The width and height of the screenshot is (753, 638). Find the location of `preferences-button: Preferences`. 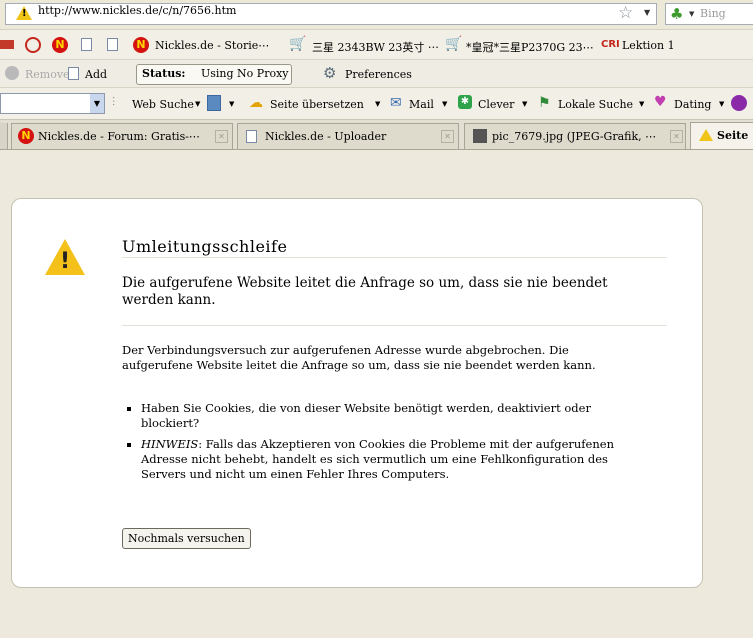

preferences-button: Preferences is located at coordinates (378, 74).